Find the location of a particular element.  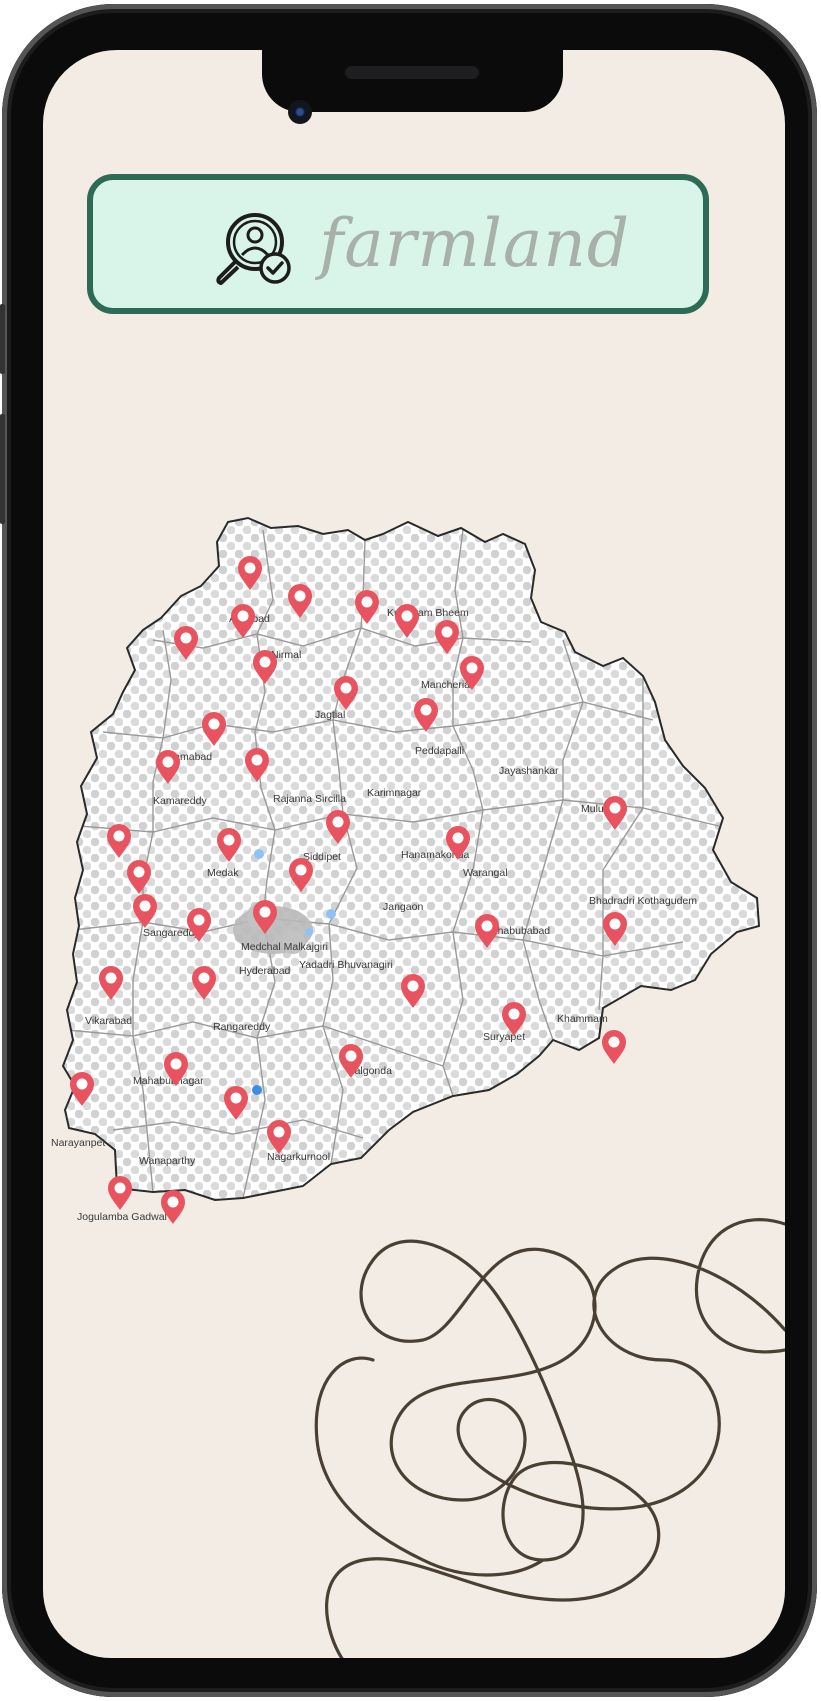

district-label: Rajanna Sircilla is located at coordinates (309, 799).